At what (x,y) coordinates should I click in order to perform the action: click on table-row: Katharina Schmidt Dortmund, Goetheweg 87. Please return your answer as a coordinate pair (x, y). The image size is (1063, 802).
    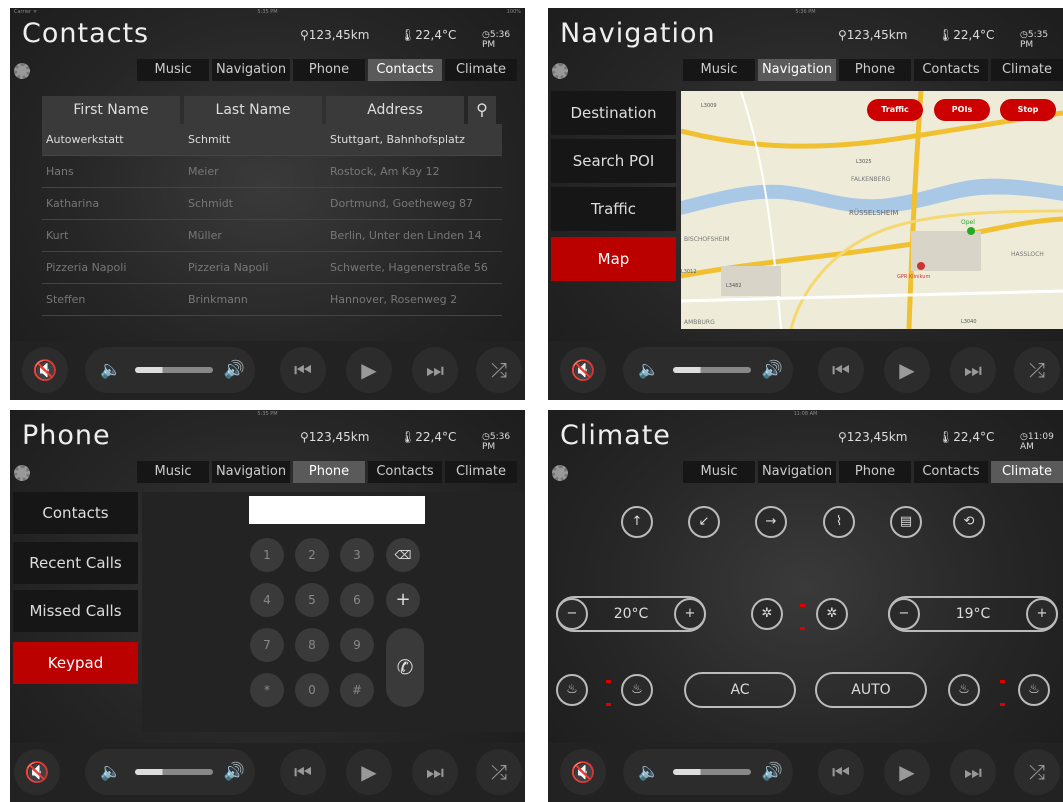
    Looking at the image, I should click on (272, 204).